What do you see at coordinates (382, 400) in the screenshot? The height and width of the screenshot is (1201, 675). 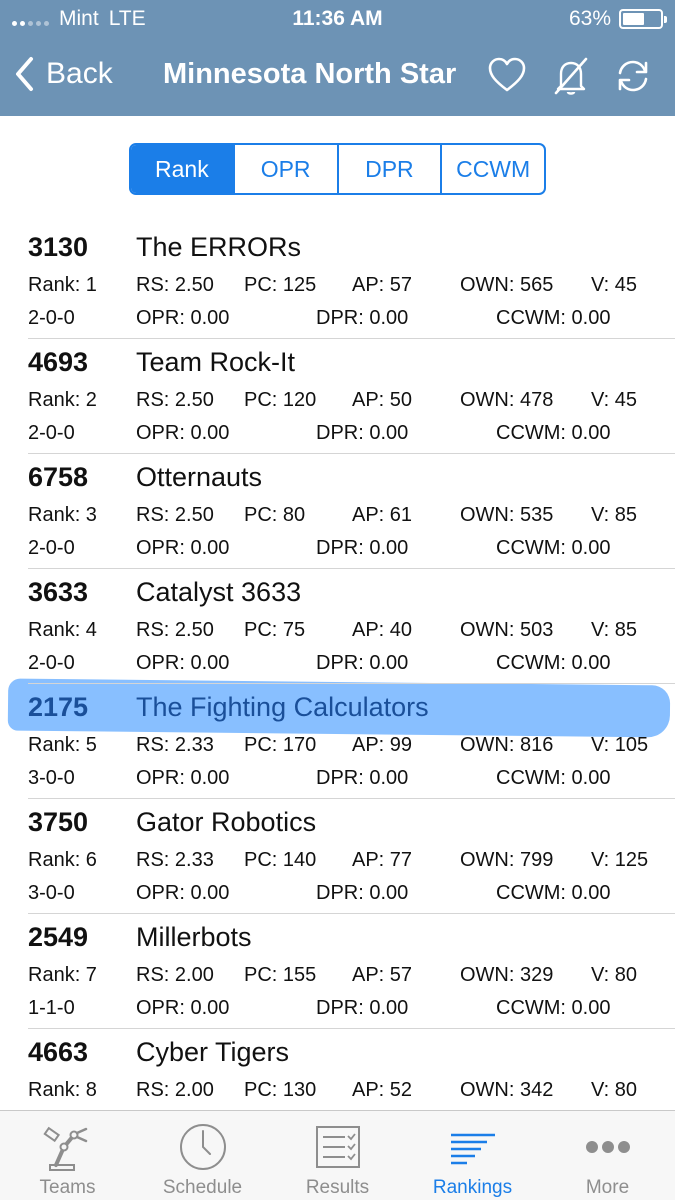 I see `ap-text: AP: 50` at bounding box center [382, 400].